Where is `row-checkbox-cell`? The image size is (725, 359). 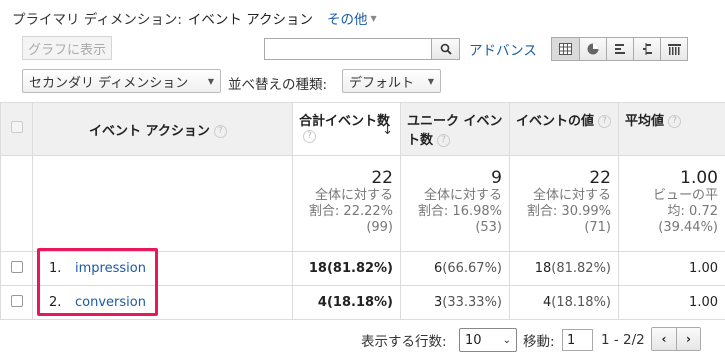 row-checkbox-cell is located at coordinates (16, 268).